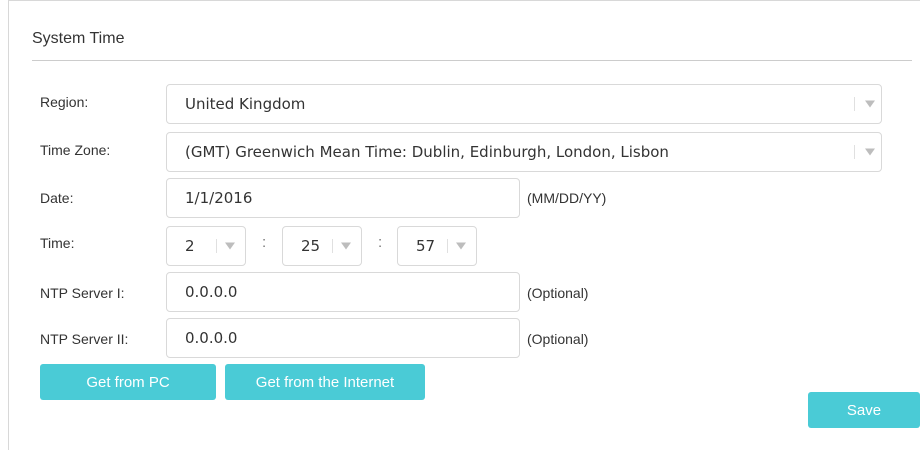 This screenshot has width=920, height=450. Describe the element at coordinates (343, 338) in the screenshot. I see `ntp-server-2-input: 0.0.0.0` at that location.